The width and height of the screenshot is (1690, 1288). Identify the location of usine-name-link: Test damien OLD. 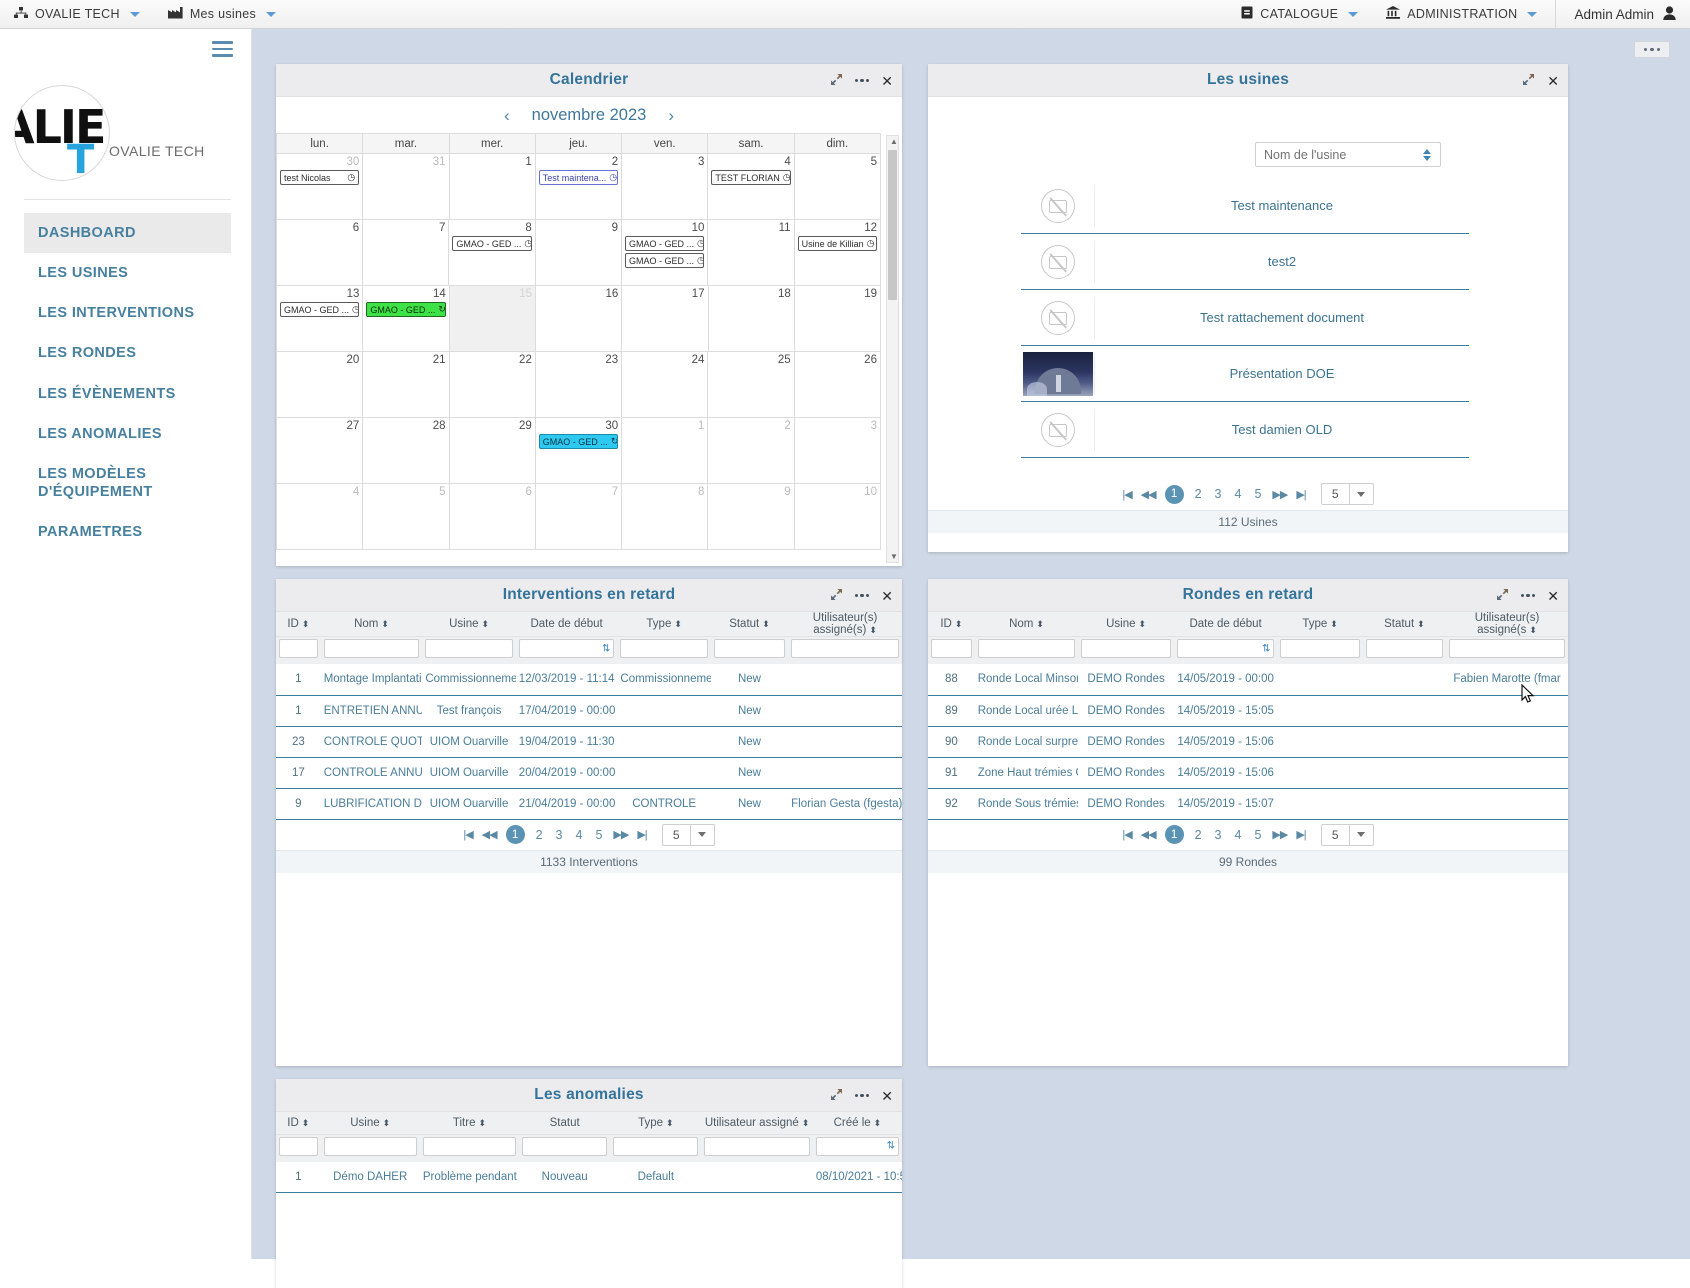
(1282, 429).